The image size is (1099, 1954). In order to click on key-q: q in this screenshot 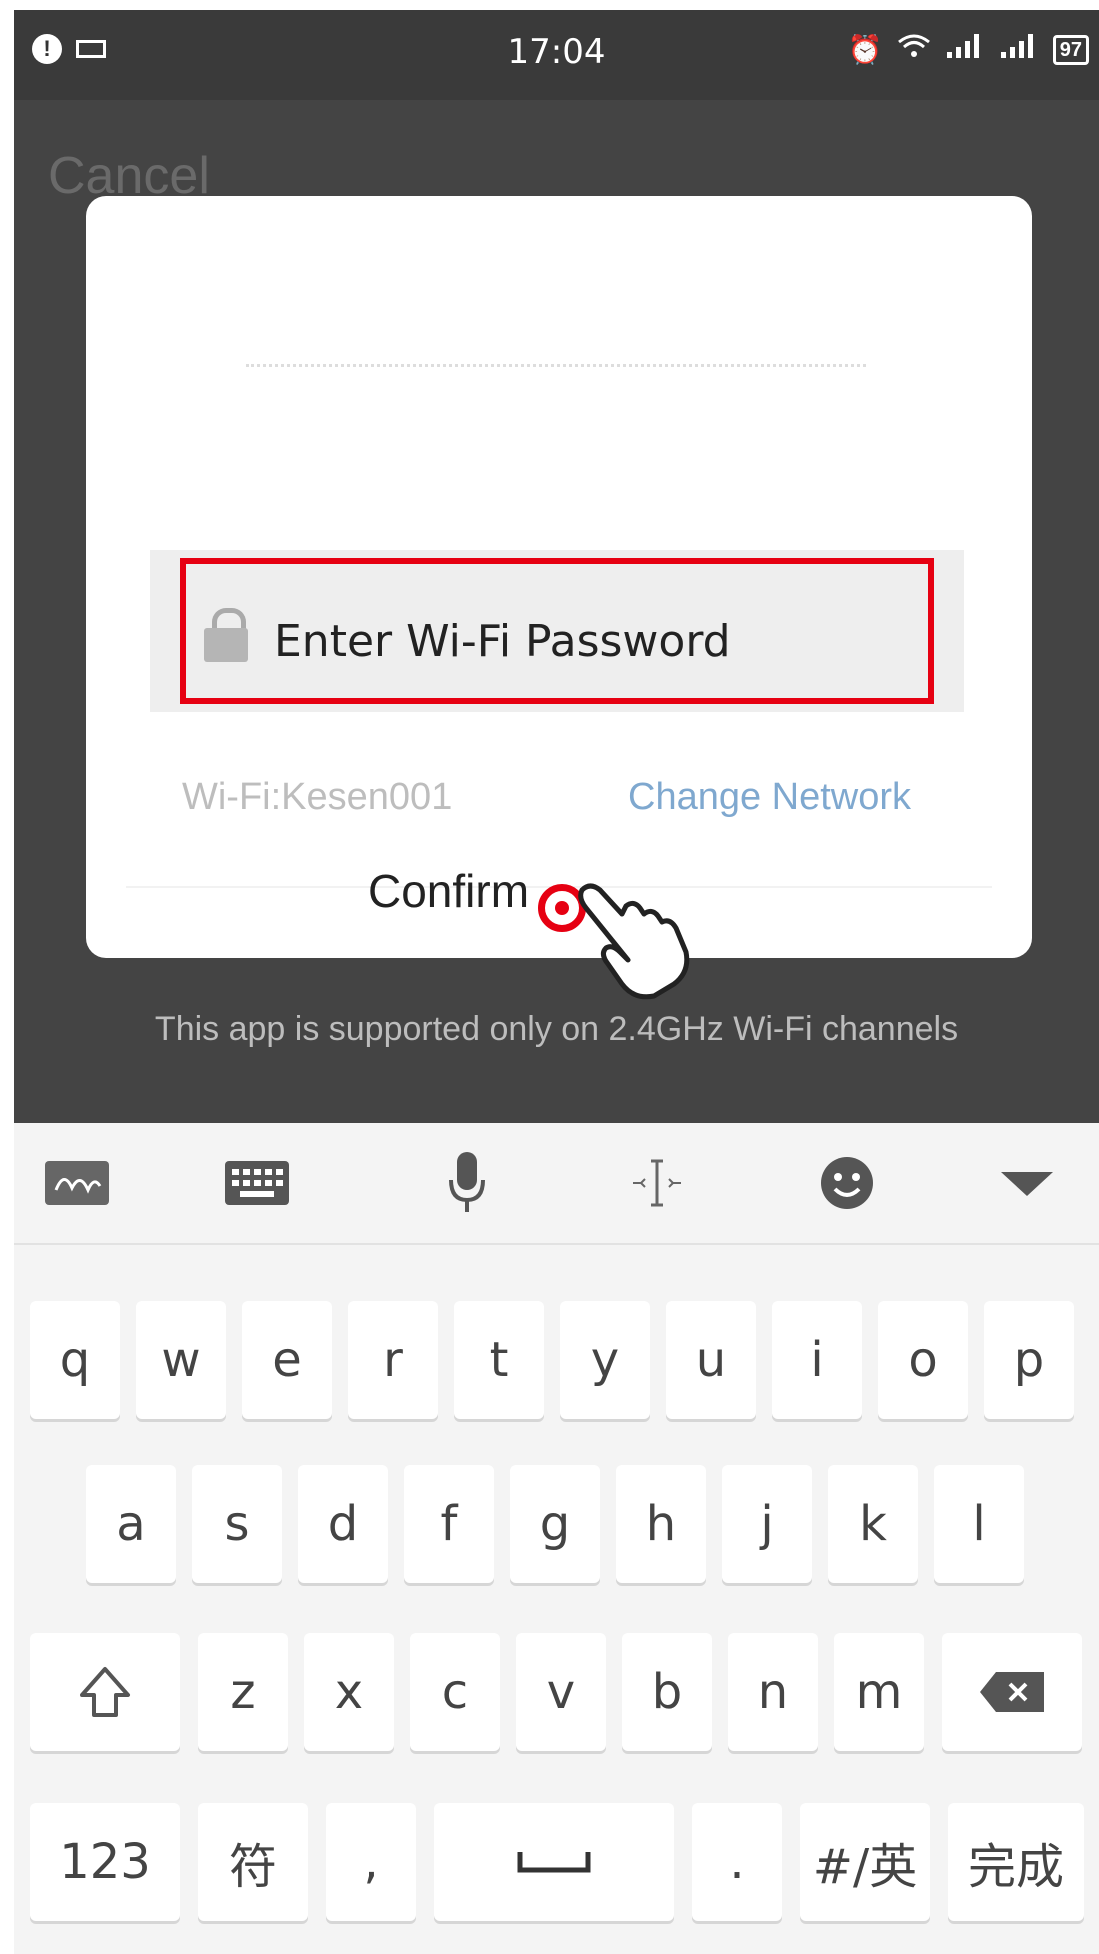, I will do `click(75, 1360)`.